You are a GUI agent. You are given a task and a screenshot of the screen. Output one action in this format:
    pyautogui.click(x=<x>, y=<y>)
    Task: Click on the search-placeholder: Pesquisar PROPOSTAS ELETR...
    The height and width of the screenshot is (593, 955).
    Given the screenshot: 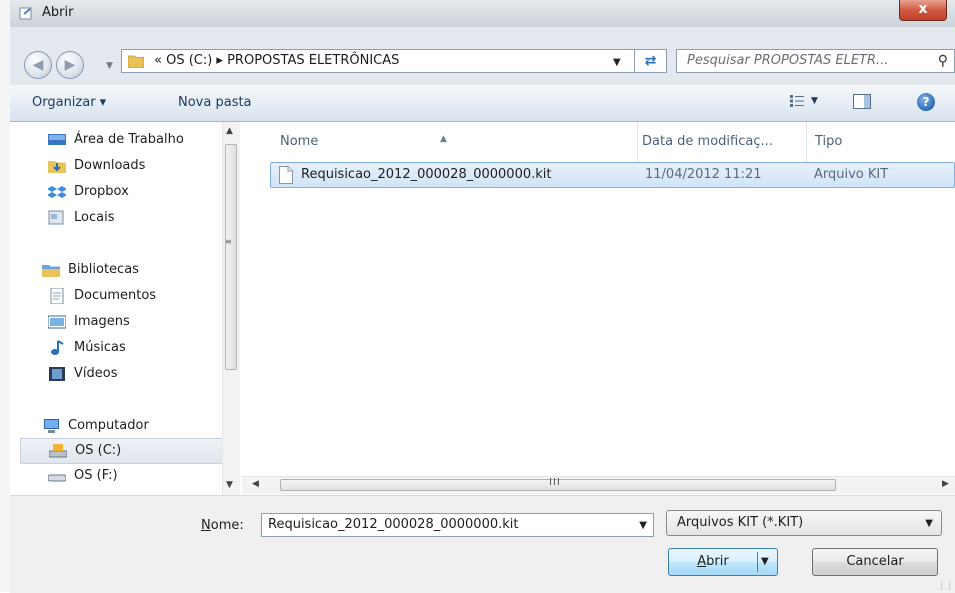 What is the action you would take?
    pyautogui.click(x=788, y=60)
    